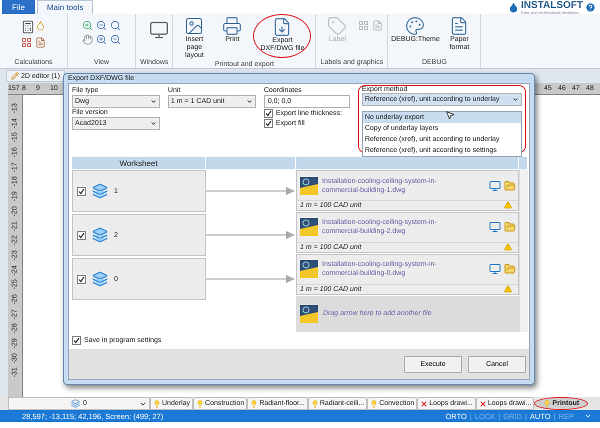  I want to click on calculator-icon, so click(28, 27).